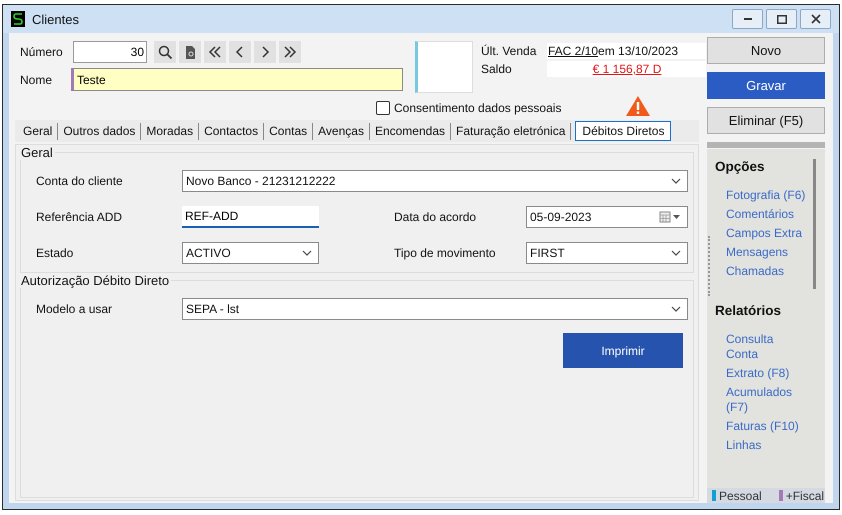 This screenshot has width=842, height=515. I want to click on side-link: Chamadas, so click(760, 271).